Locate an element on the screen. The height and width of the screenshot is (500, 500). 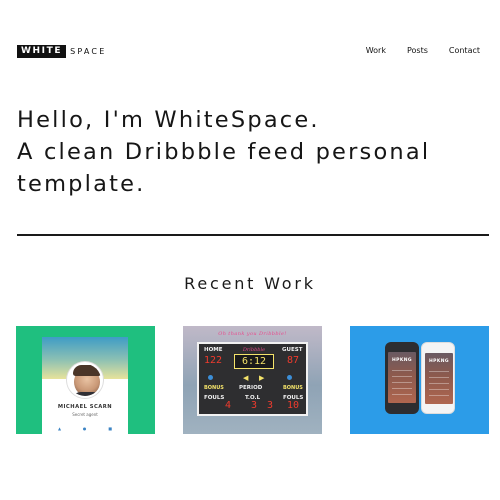
hero-line-2: A clean Dribbble feed personal is located at coordinates (224, 152).